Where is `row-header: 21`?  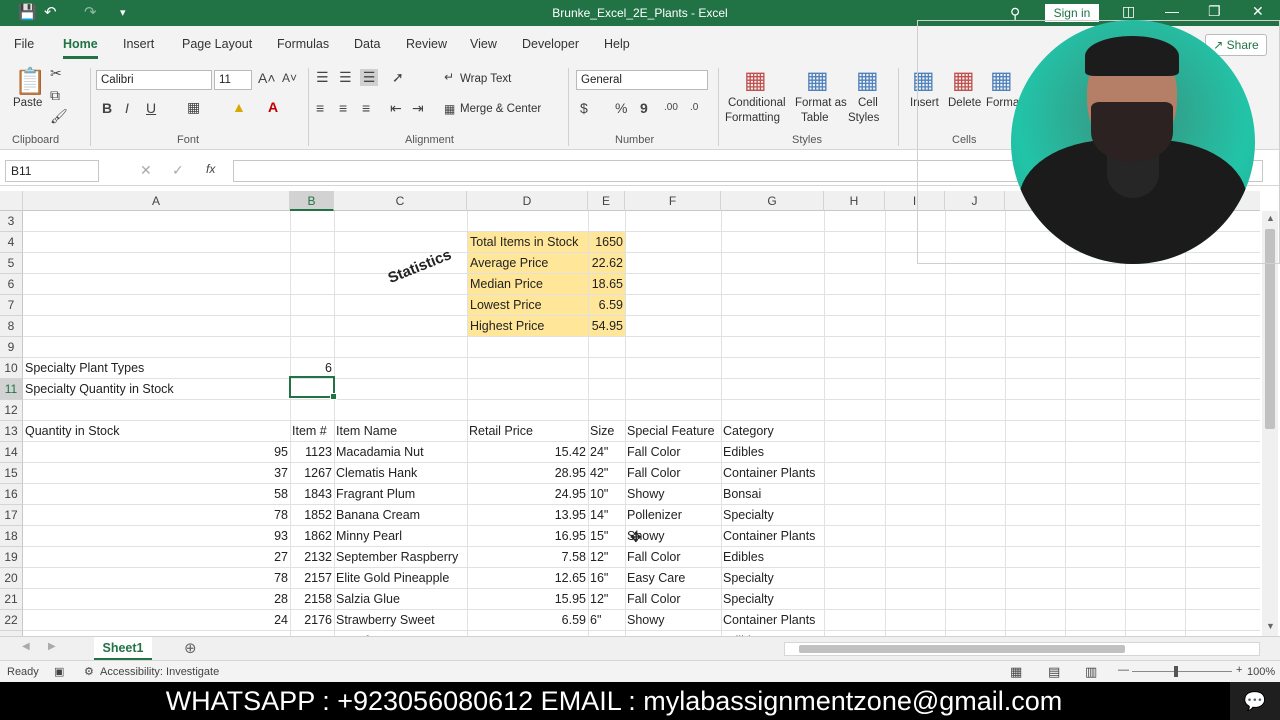 row-header: 21 is located at coordinates (11, 599).